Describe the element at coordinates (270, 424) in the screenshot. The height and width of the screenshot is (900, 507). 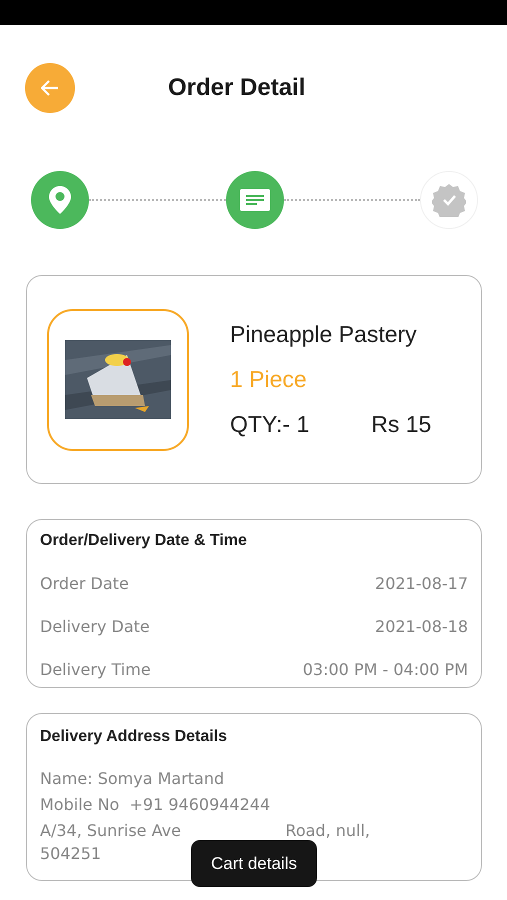
I see `quantity: QTY:- 1` at that location.